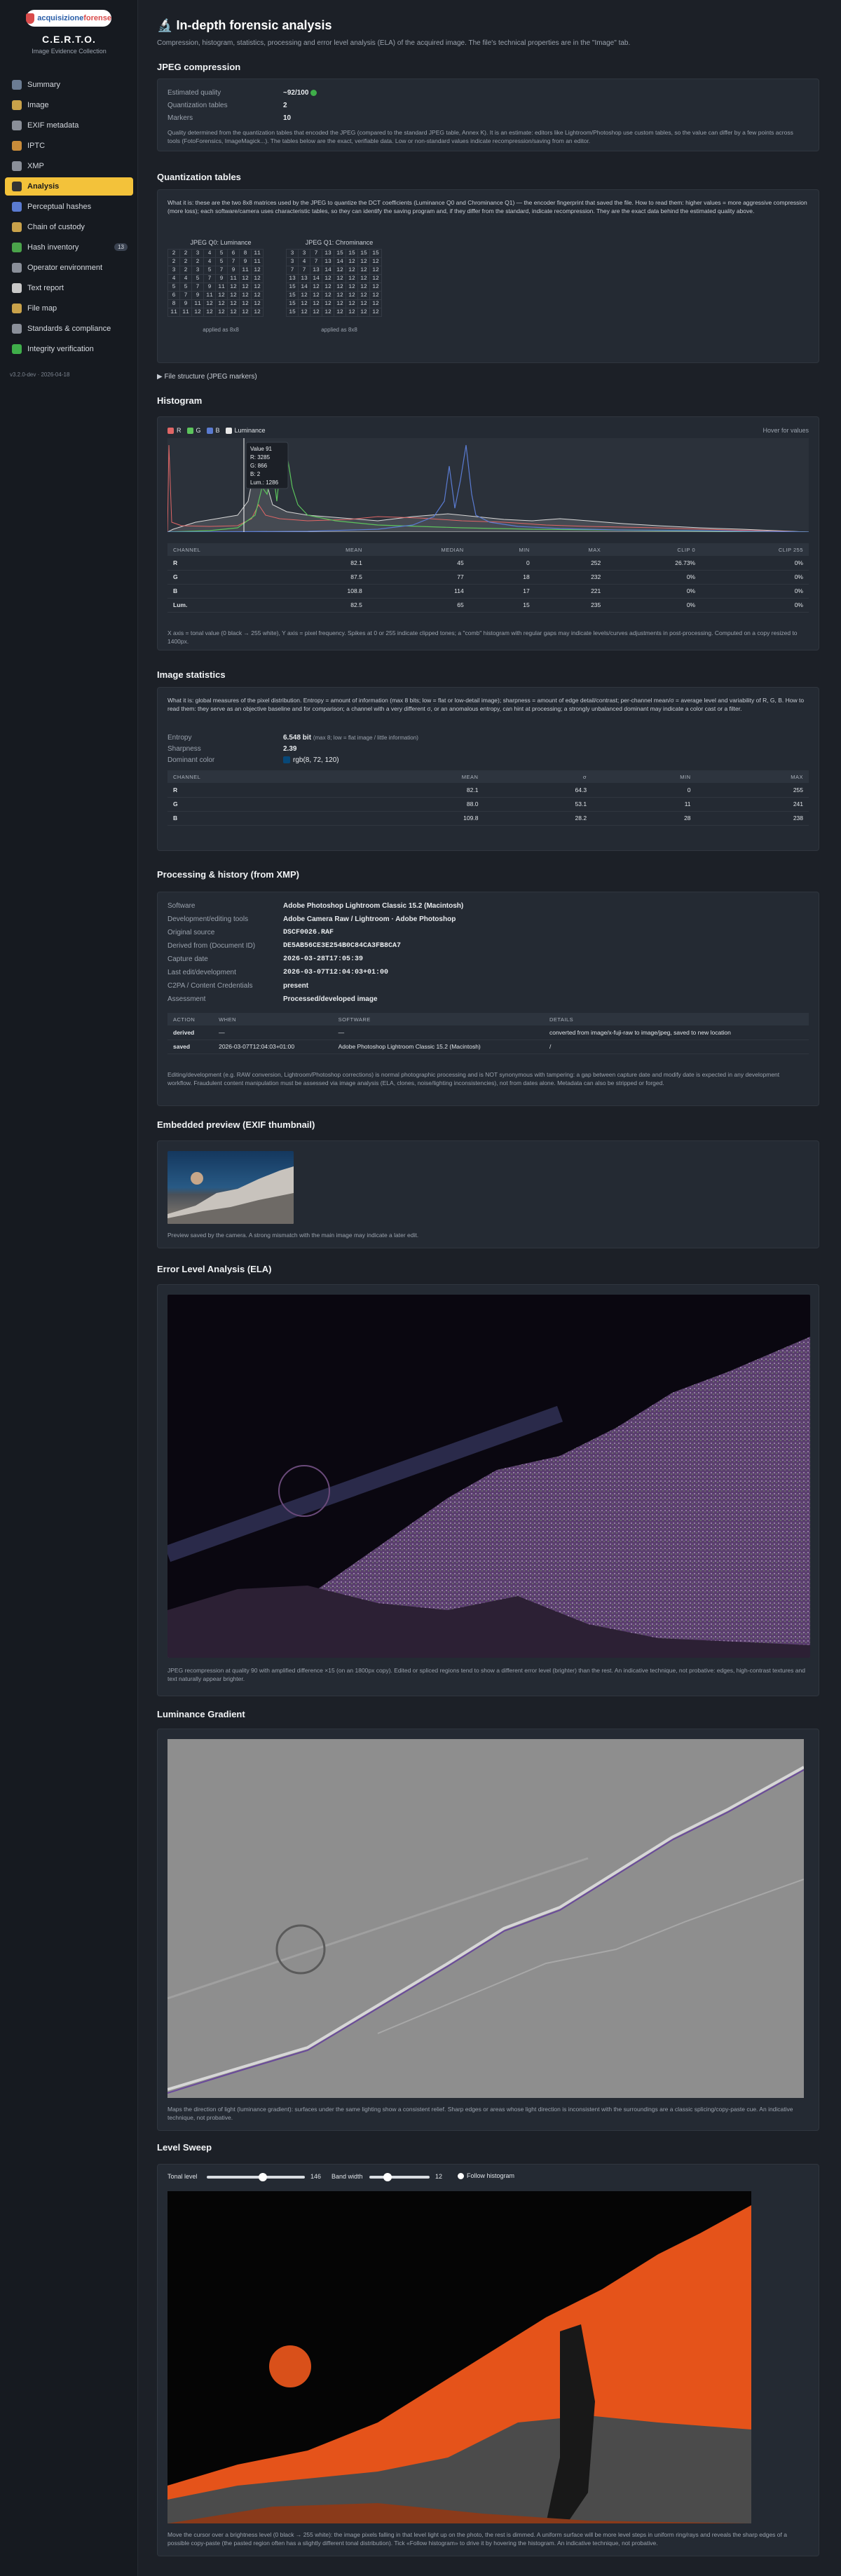 This screenshot has width=841, height=2576. What do you see at coordinates (69, 85) in the screenshot?
I see `sidebar-item-summary: Summary` at bounding box center [69, 85].